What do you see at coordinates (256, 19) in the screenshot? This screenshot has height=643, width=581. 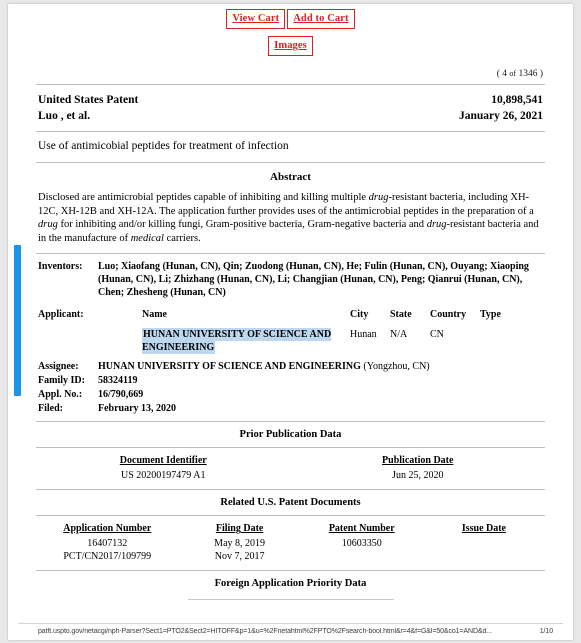 I see `view-cart-button: View Cart` at bounding box center [256, 19].